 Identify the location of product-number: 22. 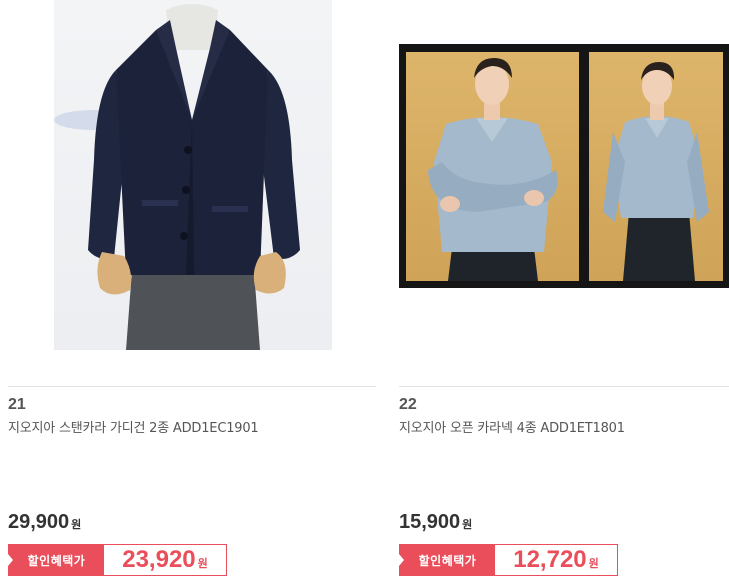
(408, 404).